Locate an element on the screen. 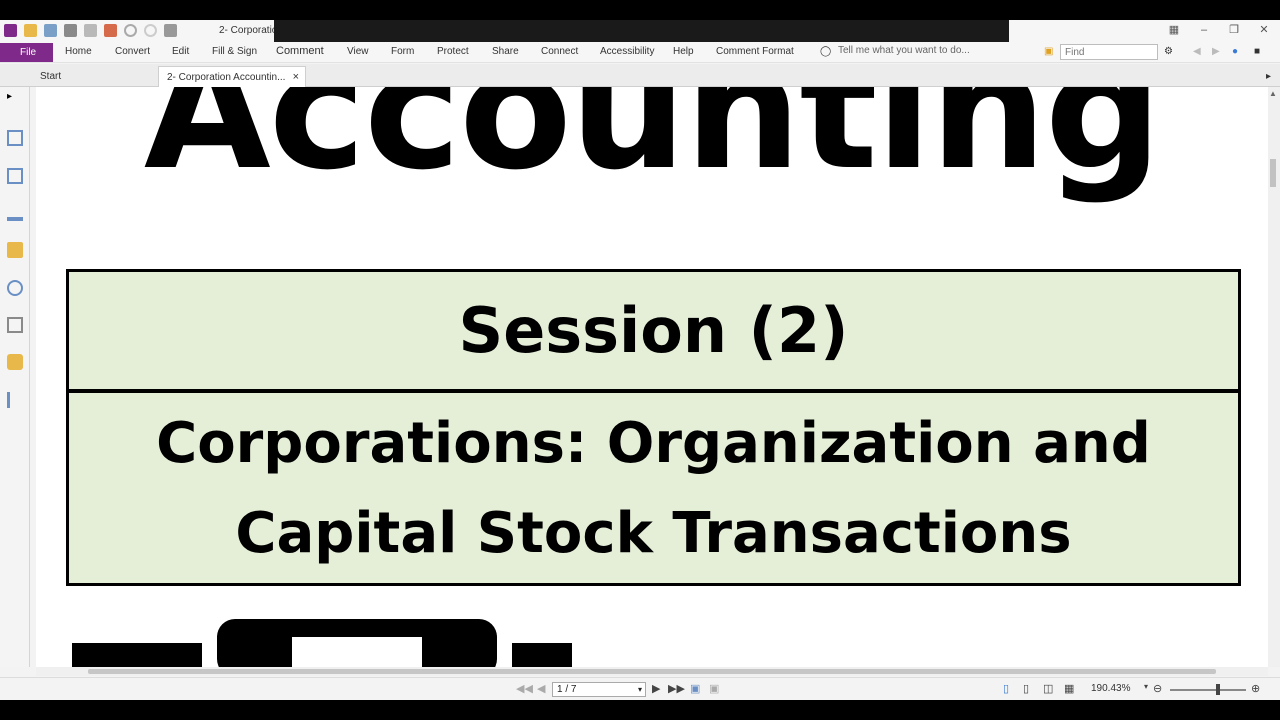 The image size is (1280, 720). zoom-level: 190.43% is located at coordinates (1110, 688).